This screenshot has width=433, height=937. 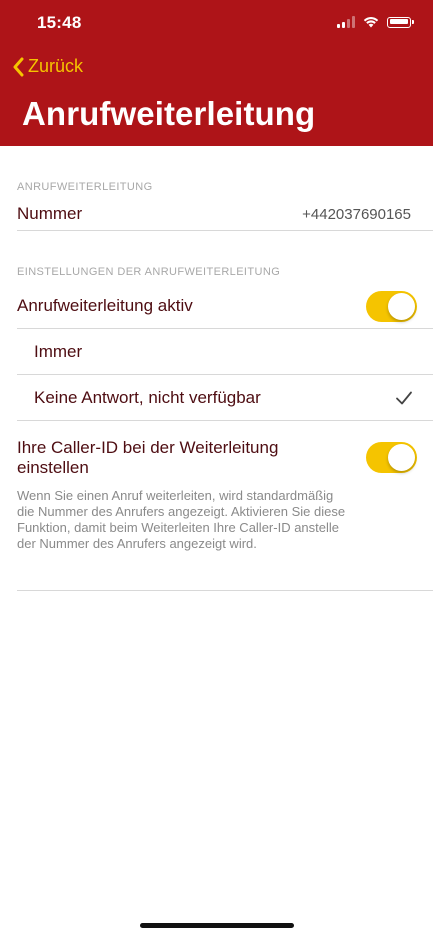 What do you see at coordinates (400, 22) in the screenshot?
I see `battery-icon` at bounding box center [400, 22].